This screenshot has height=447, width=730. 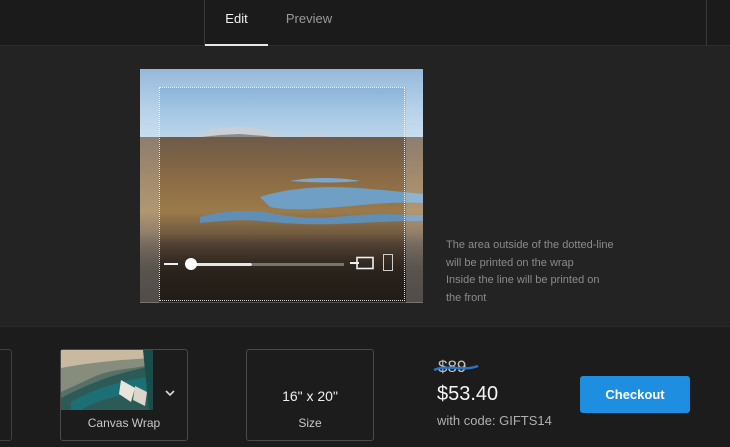 What do you see at coordinates (298, 264) in the screenshot?
I see `zoom-slider-track` at bounding box center [298, 264].